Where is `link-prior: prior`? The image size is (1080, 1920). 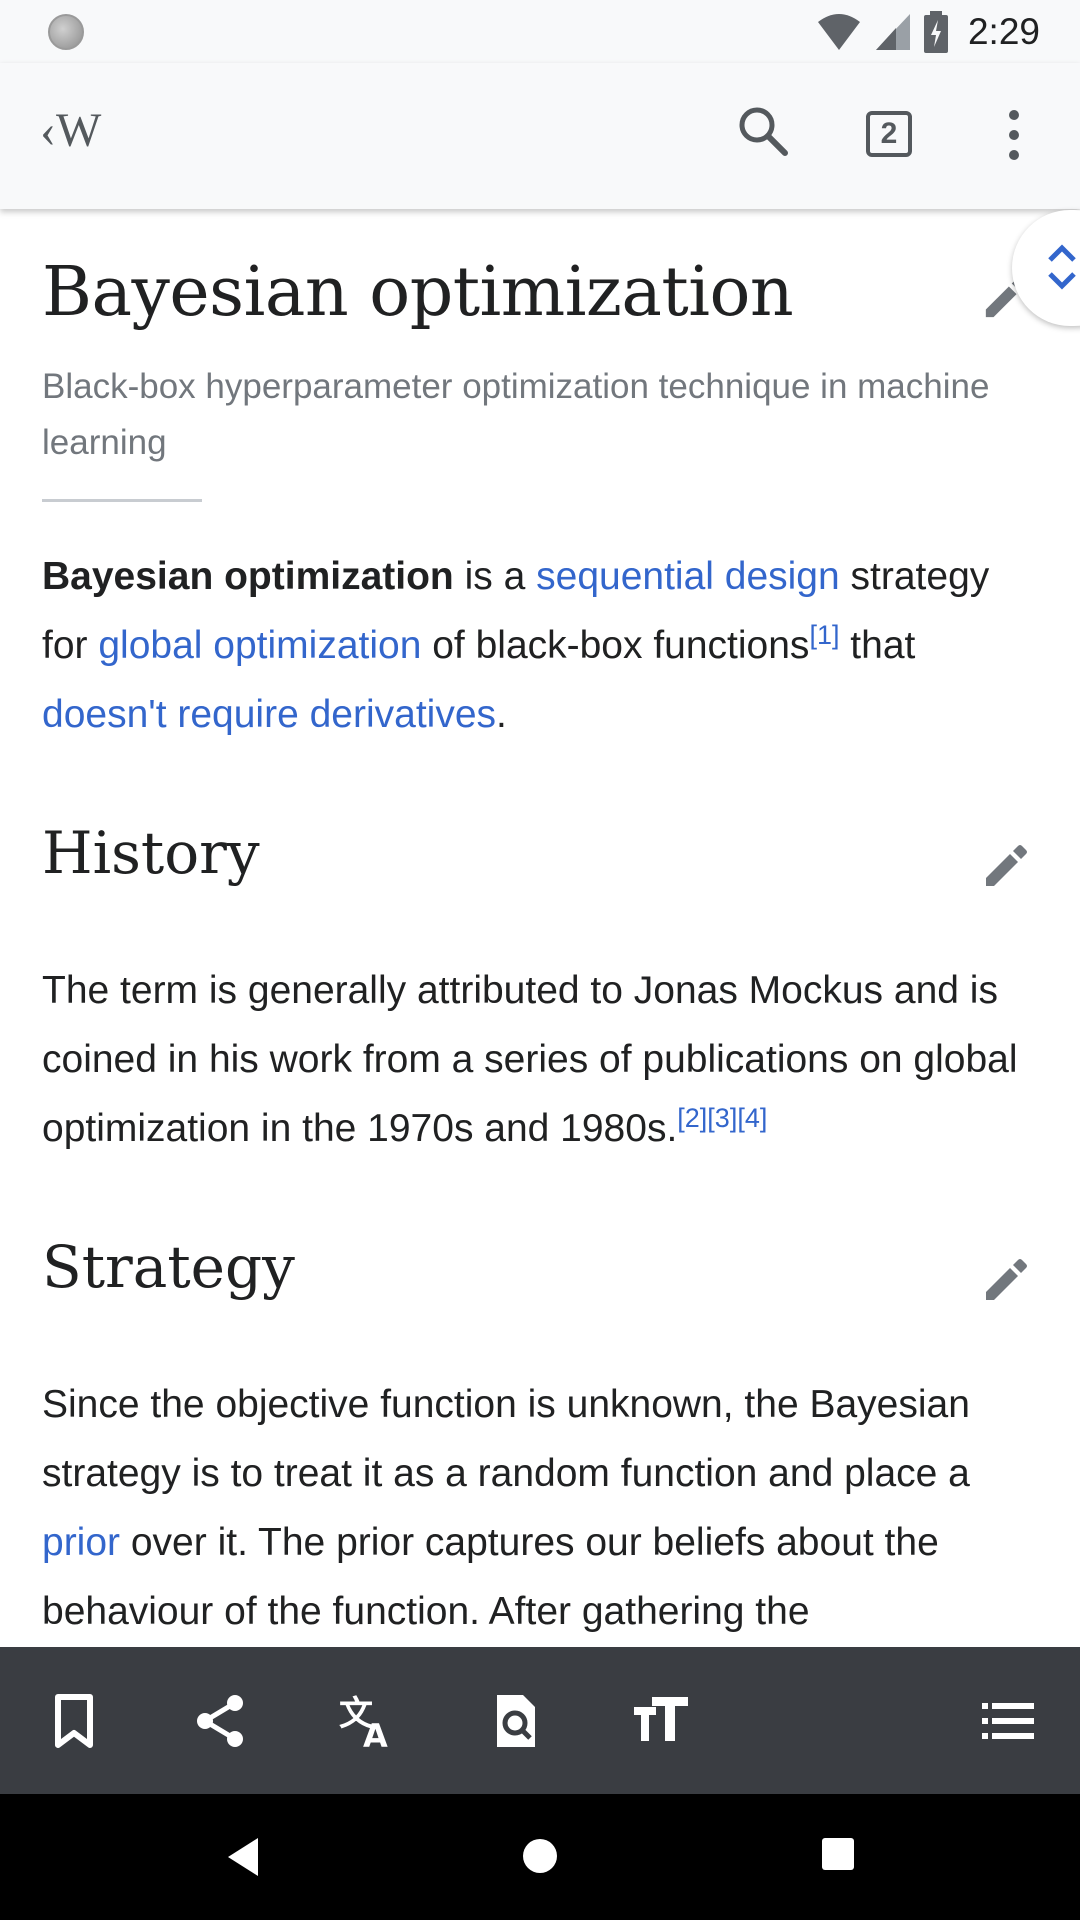 link-prior: prior is located at coordinates (81, 1542).